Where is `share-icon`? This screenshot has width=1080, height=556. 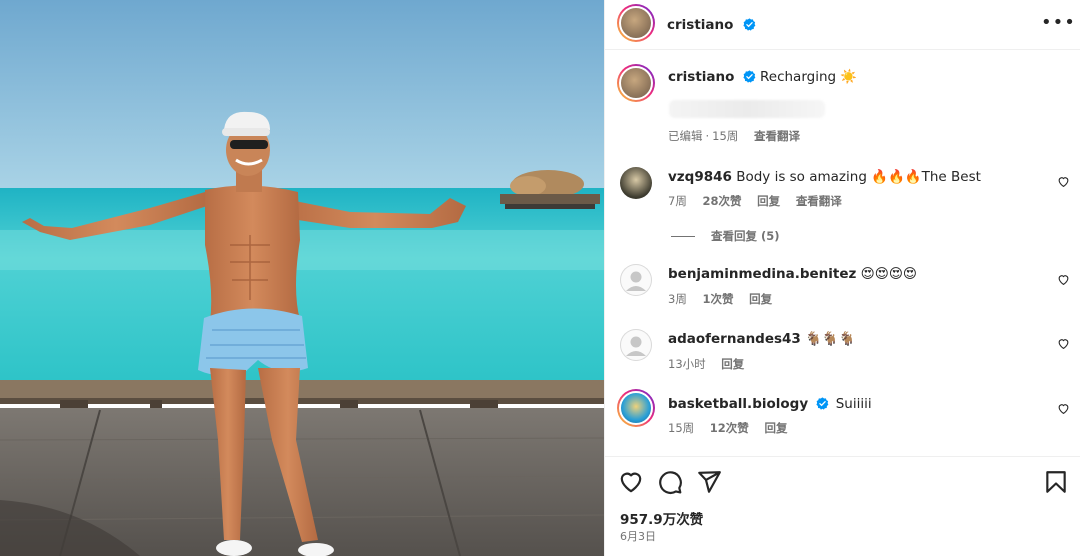 share-icon is located at coordinates (709, 482).